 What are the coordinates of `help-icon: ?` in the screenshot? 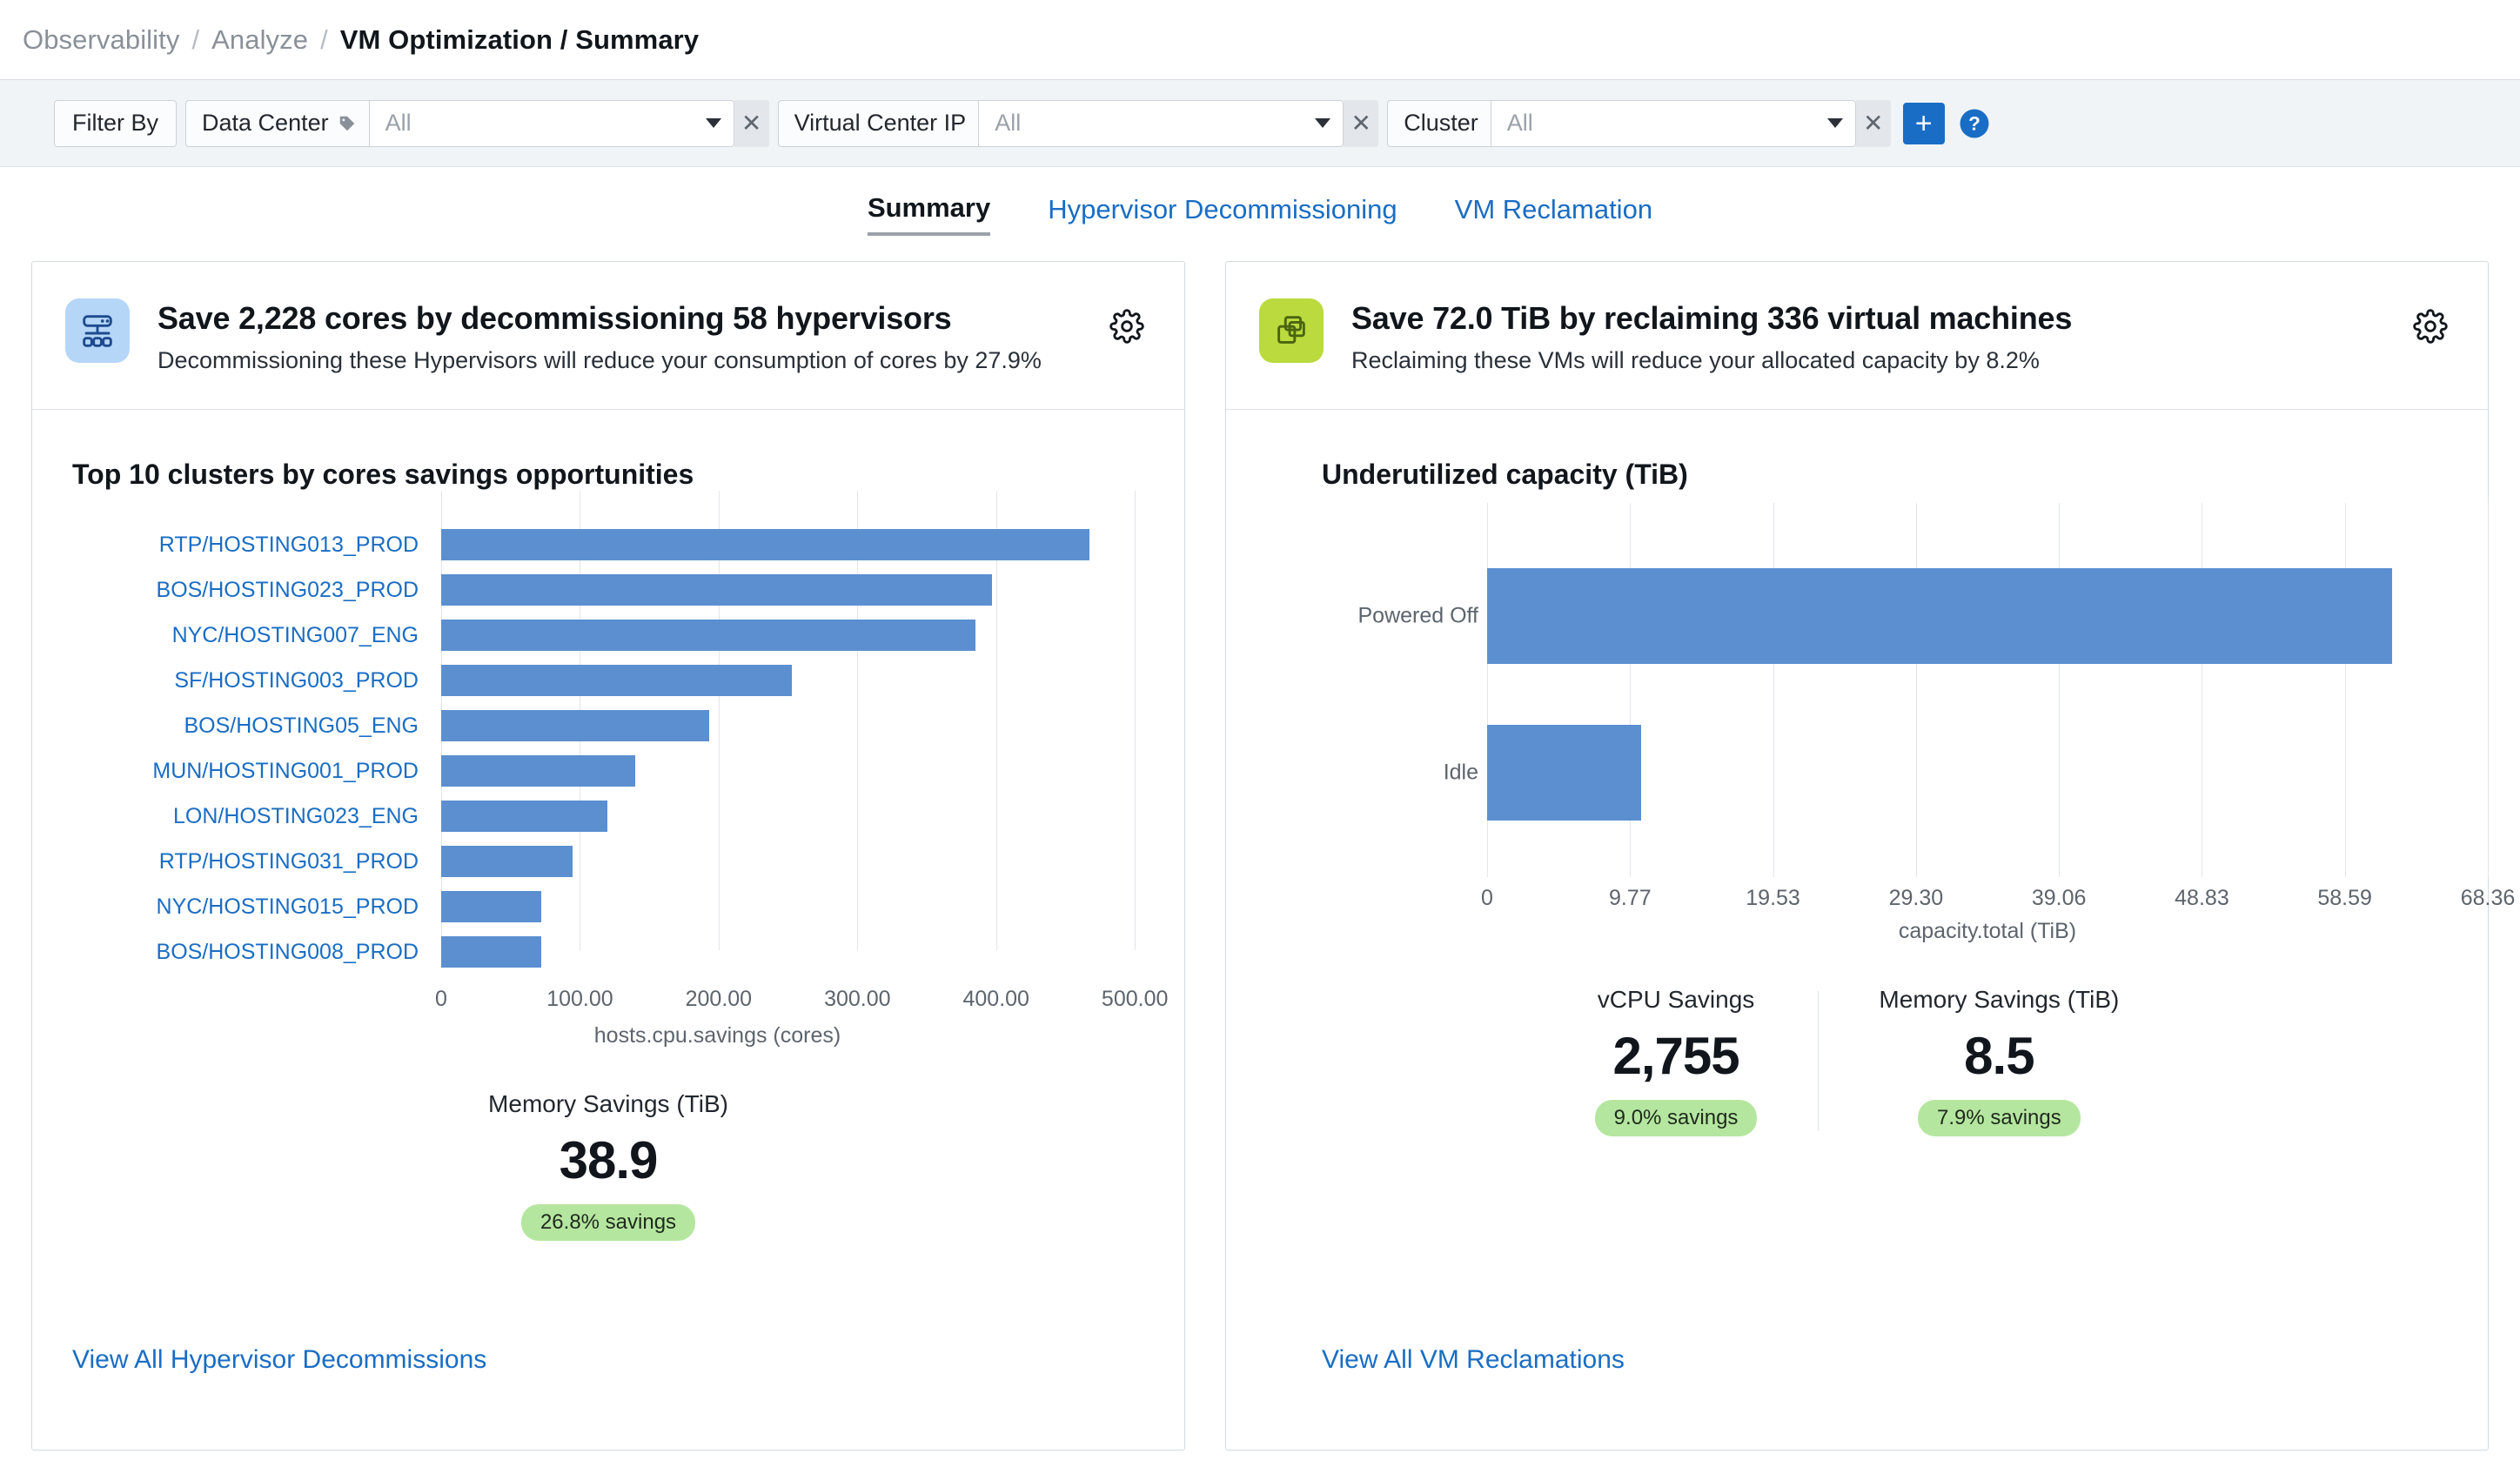 It's located at (1974, 123).